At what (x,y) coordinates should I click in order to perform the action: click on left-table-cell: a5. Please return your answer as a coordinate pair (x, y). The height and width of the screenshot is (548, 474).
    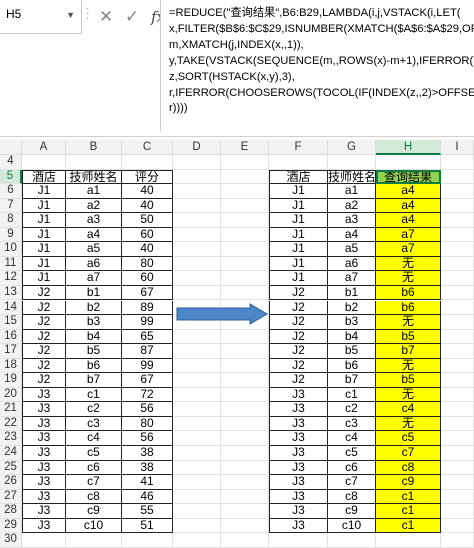
    Looking at the image, I should click on (94, 249).